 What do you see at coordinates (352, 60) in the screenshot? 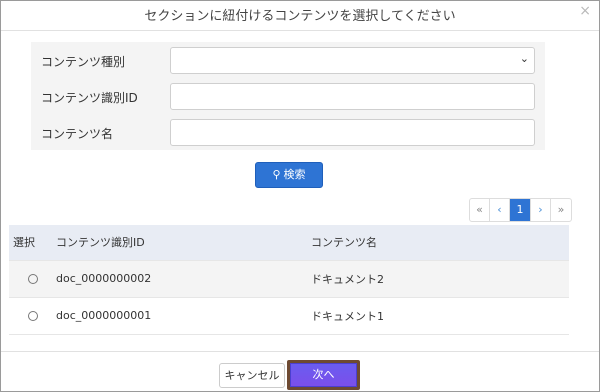
I see `content-type-select: ⌄` at bounding box center [352, 60].